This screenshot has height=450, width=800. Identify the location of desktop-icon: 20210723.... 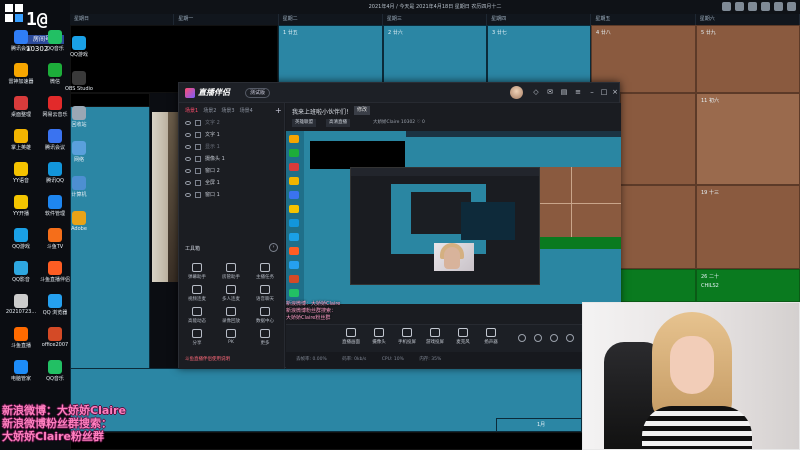
(21, 304).